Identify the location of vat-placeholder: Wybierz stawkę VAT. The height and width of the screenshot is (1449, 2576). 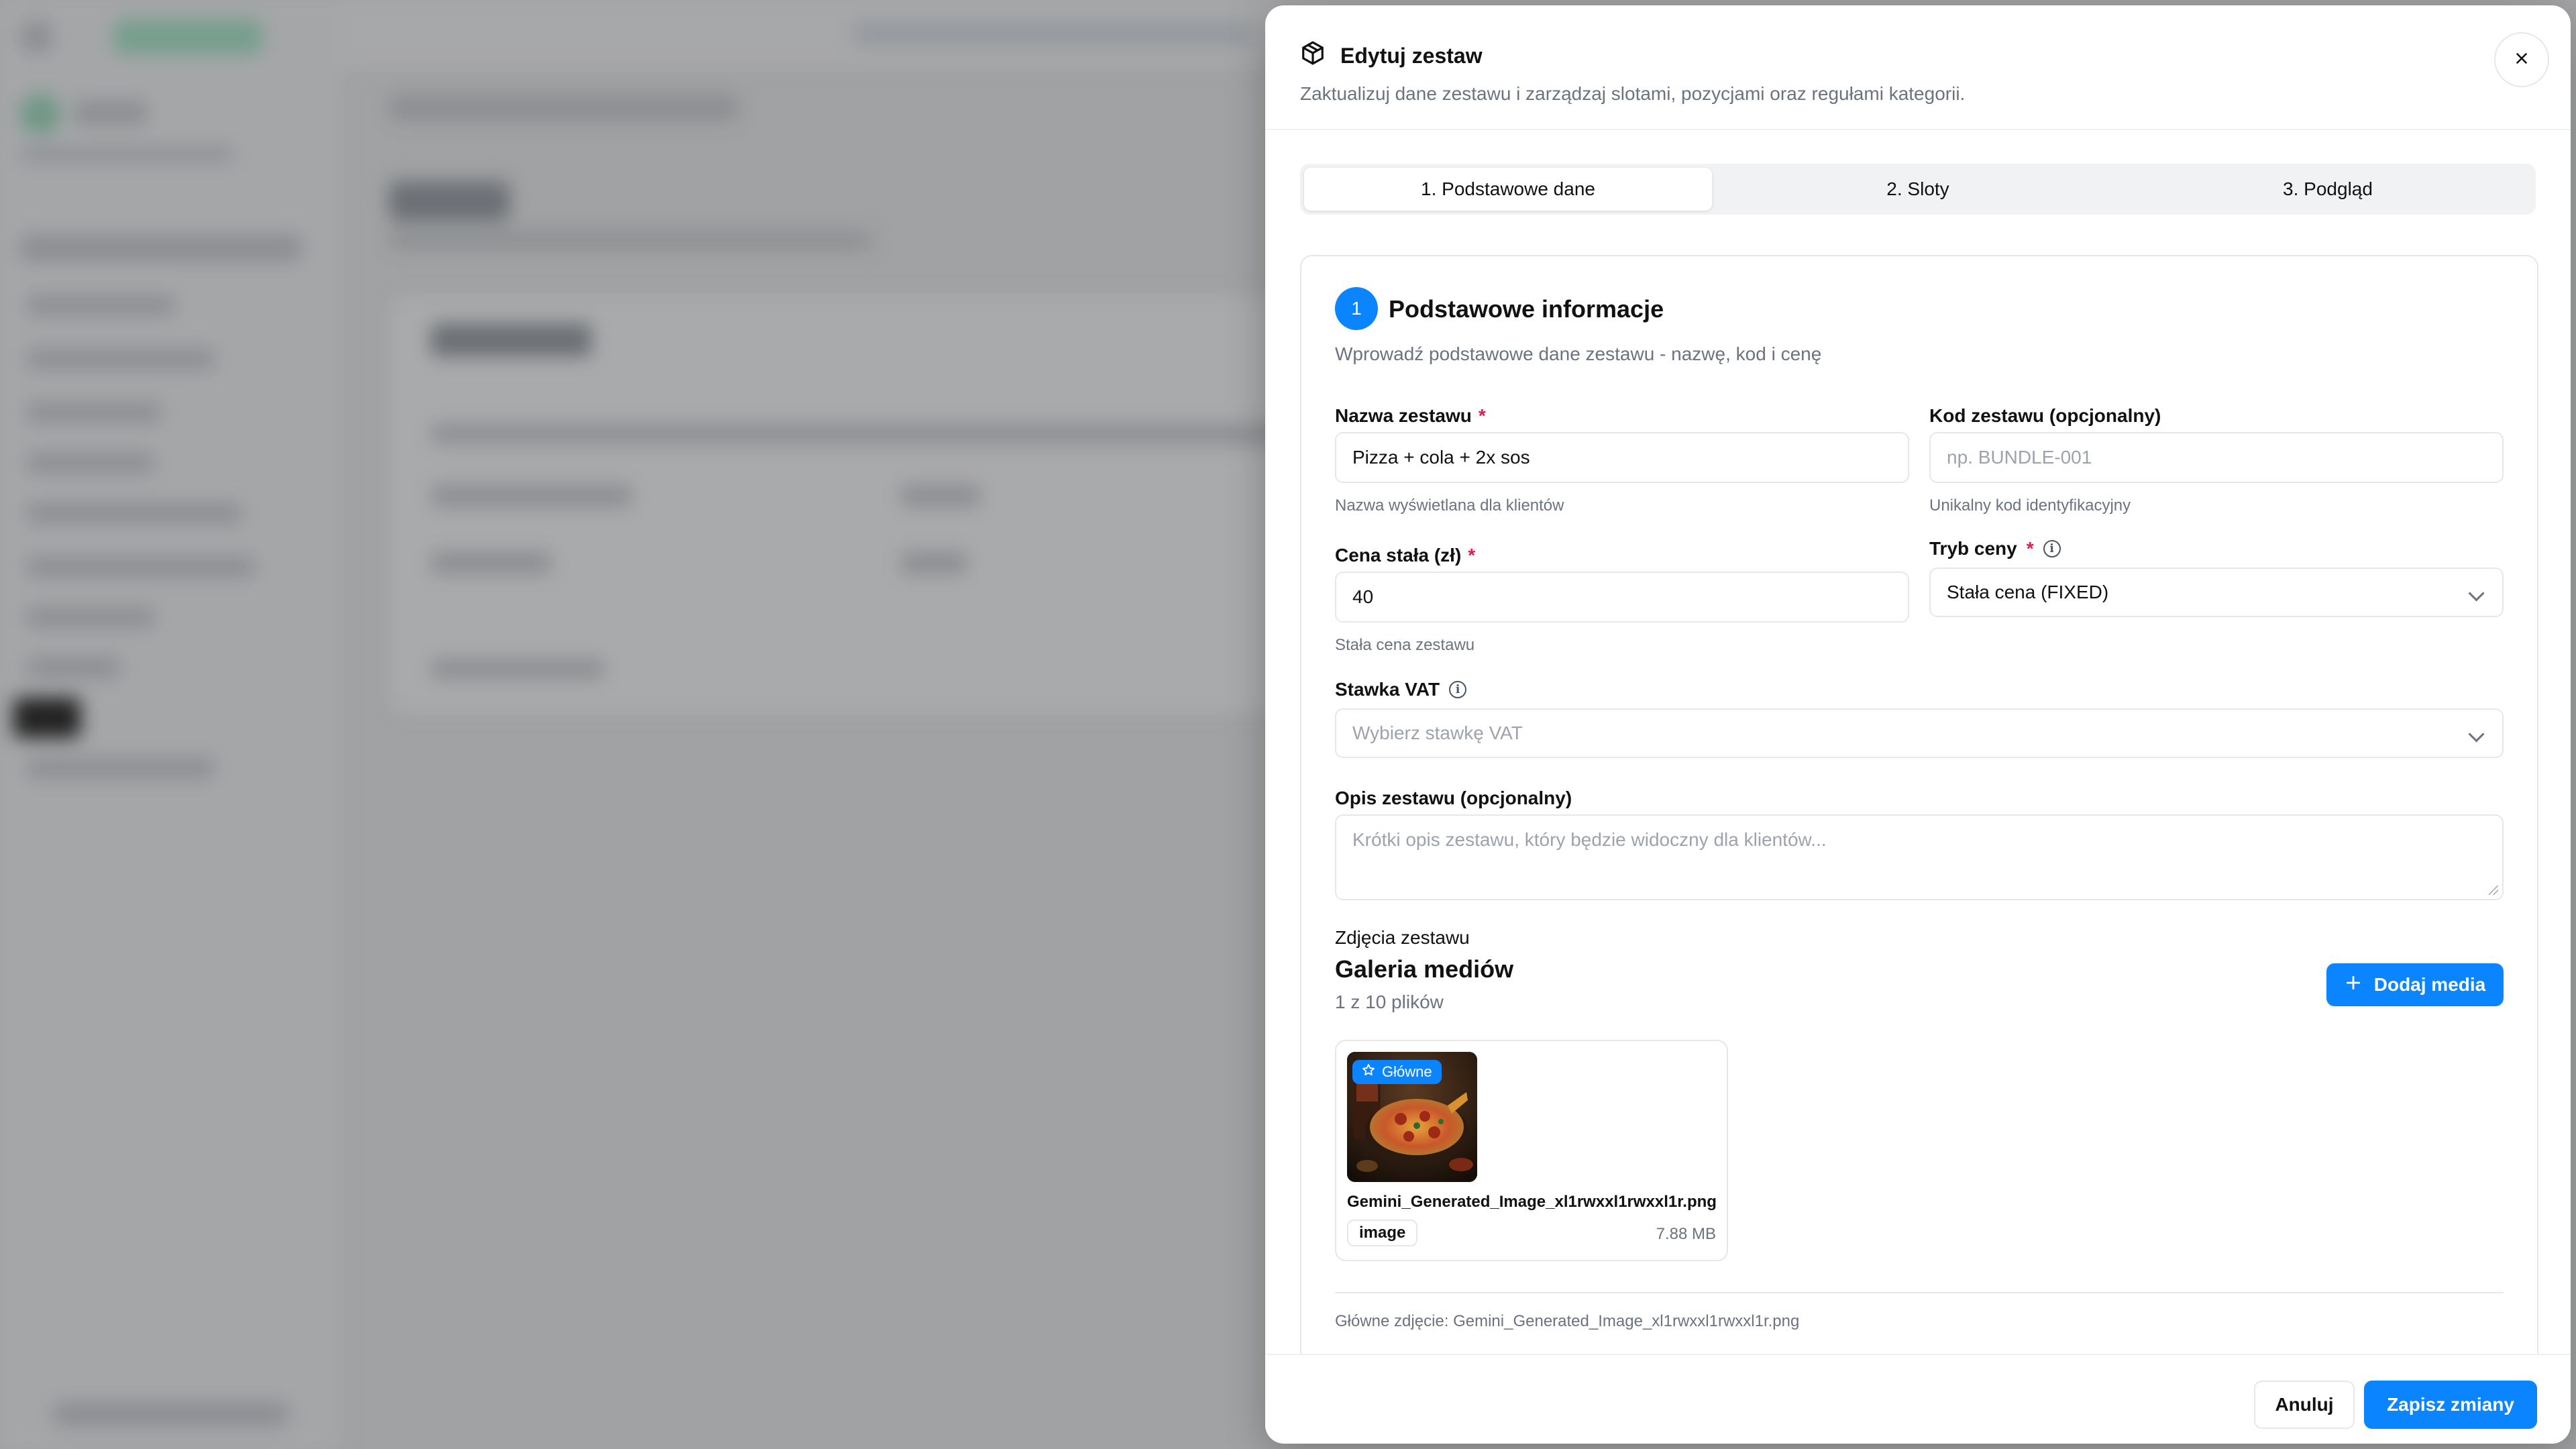
(1437, 732).